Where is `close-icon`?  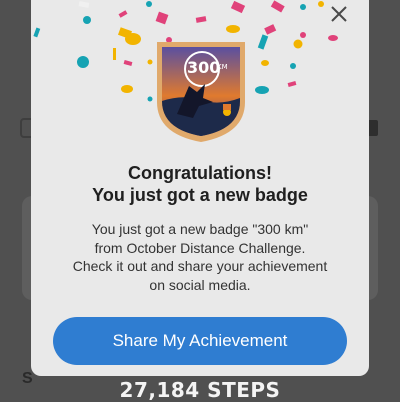 close-icon is located at coordinates (339, 14).